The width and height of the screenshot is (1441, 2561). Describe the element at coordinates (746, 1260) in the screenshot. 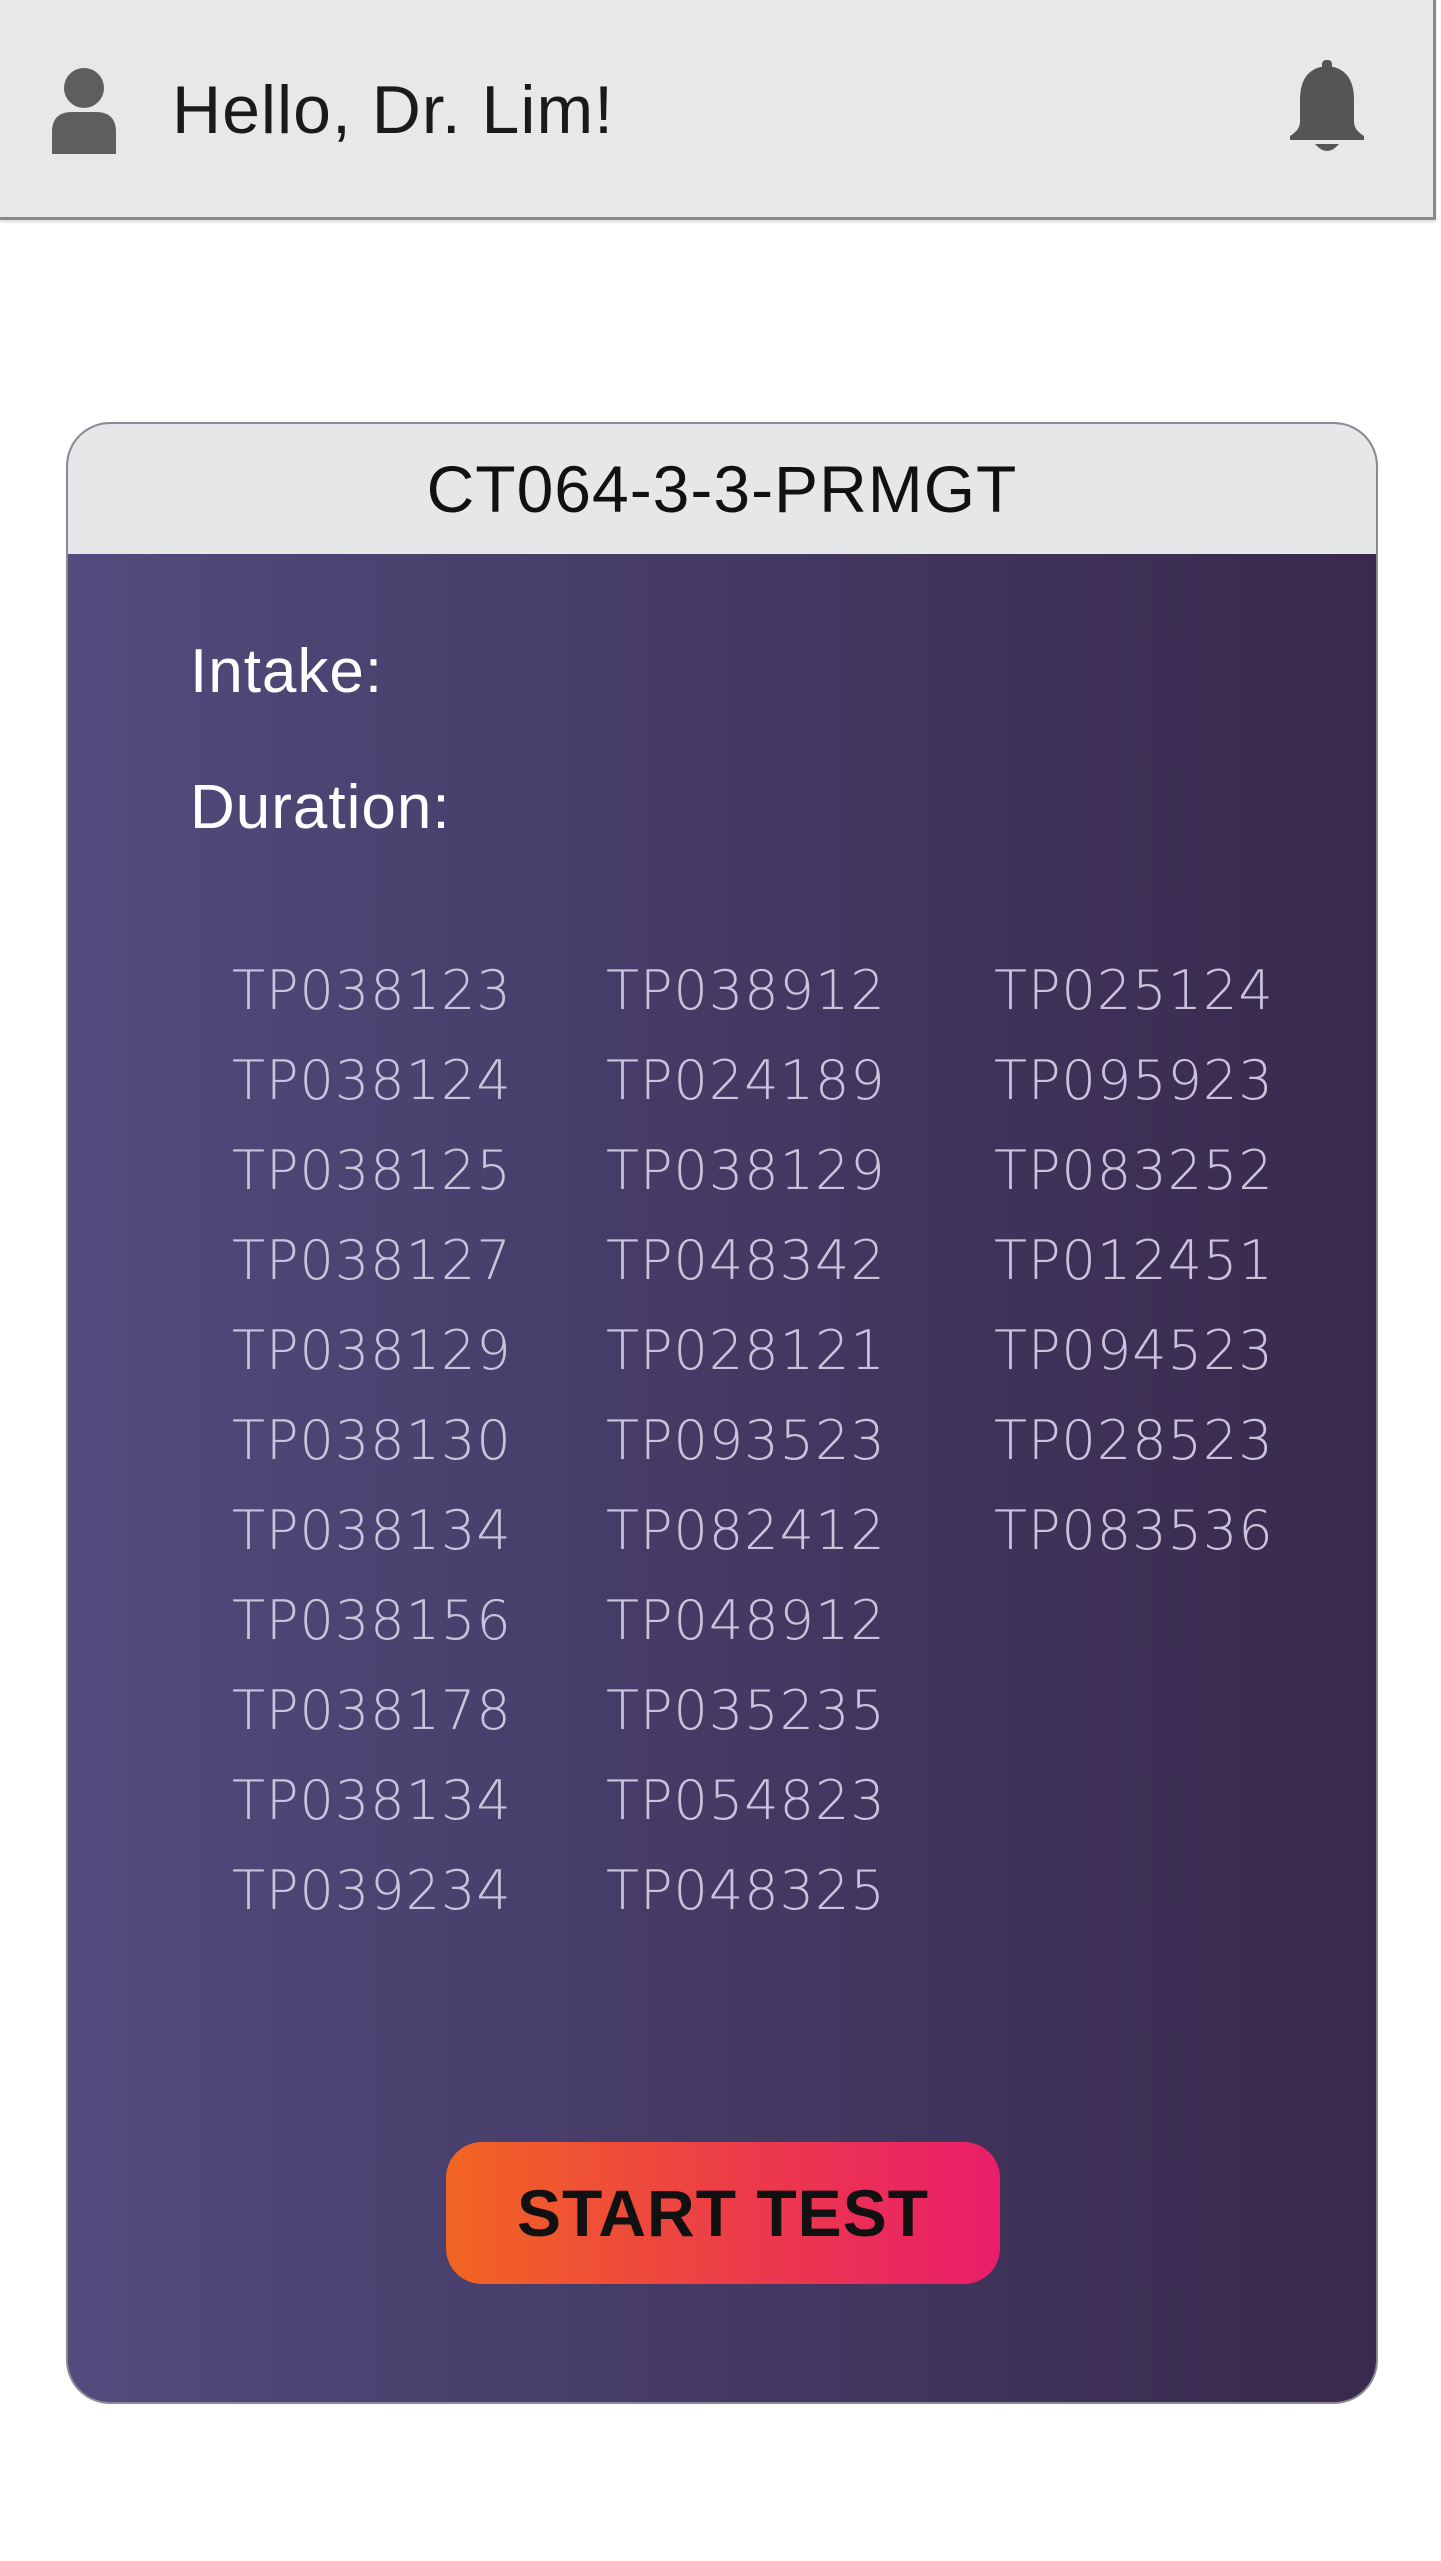

I see `student-id: TP048342` at that location.